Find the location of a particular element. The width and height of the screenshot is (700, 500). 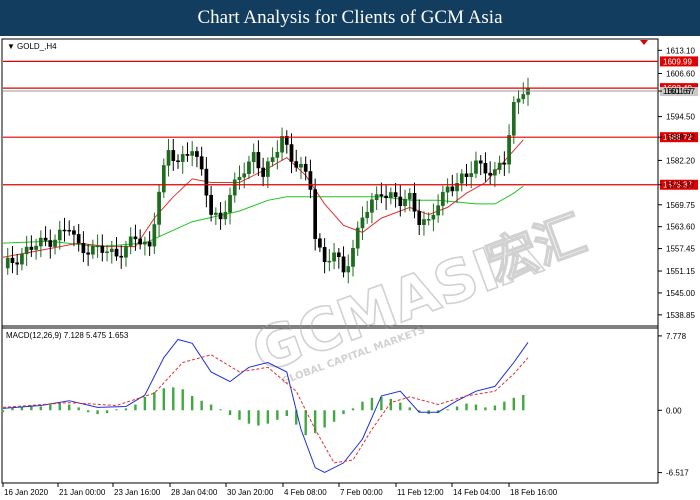

macd-label: MACD(12,26,9) 7.128 5.475 1.653 is located at coordinates (67, 335).